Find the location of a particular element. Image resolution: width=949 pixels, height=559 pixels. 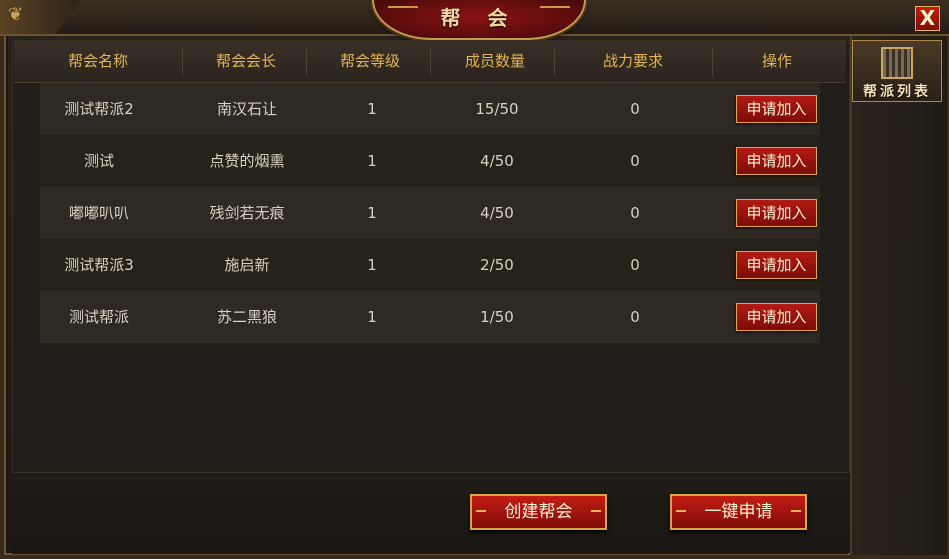

close-button: X is located at coordinates (927, 18).